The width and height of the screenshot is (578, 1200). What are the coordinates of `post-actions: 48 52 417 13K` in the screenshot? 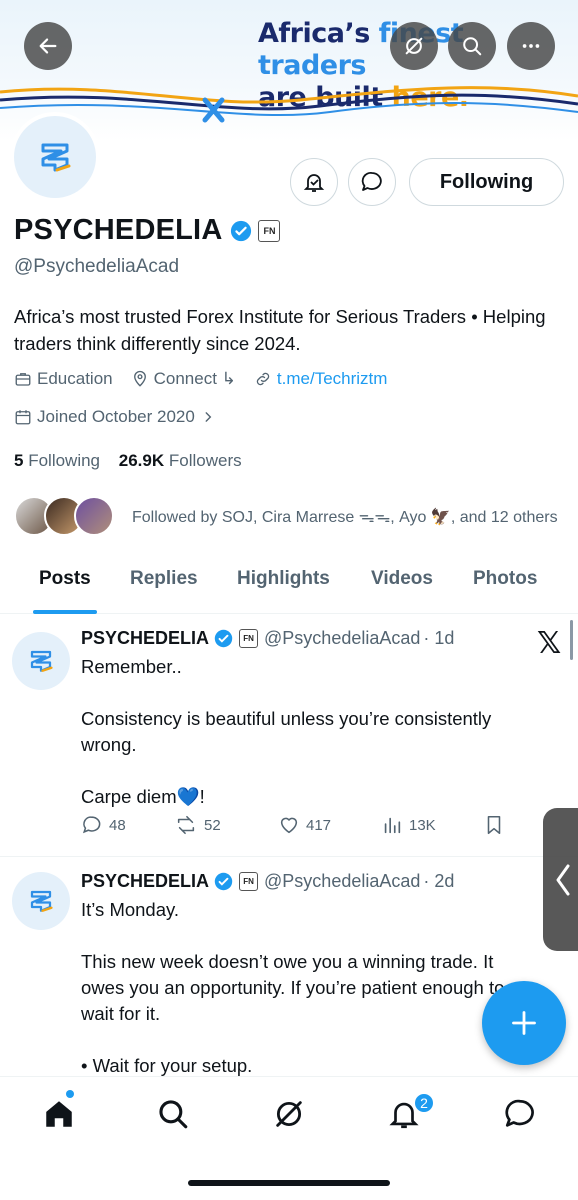 It's located at (296, 825).